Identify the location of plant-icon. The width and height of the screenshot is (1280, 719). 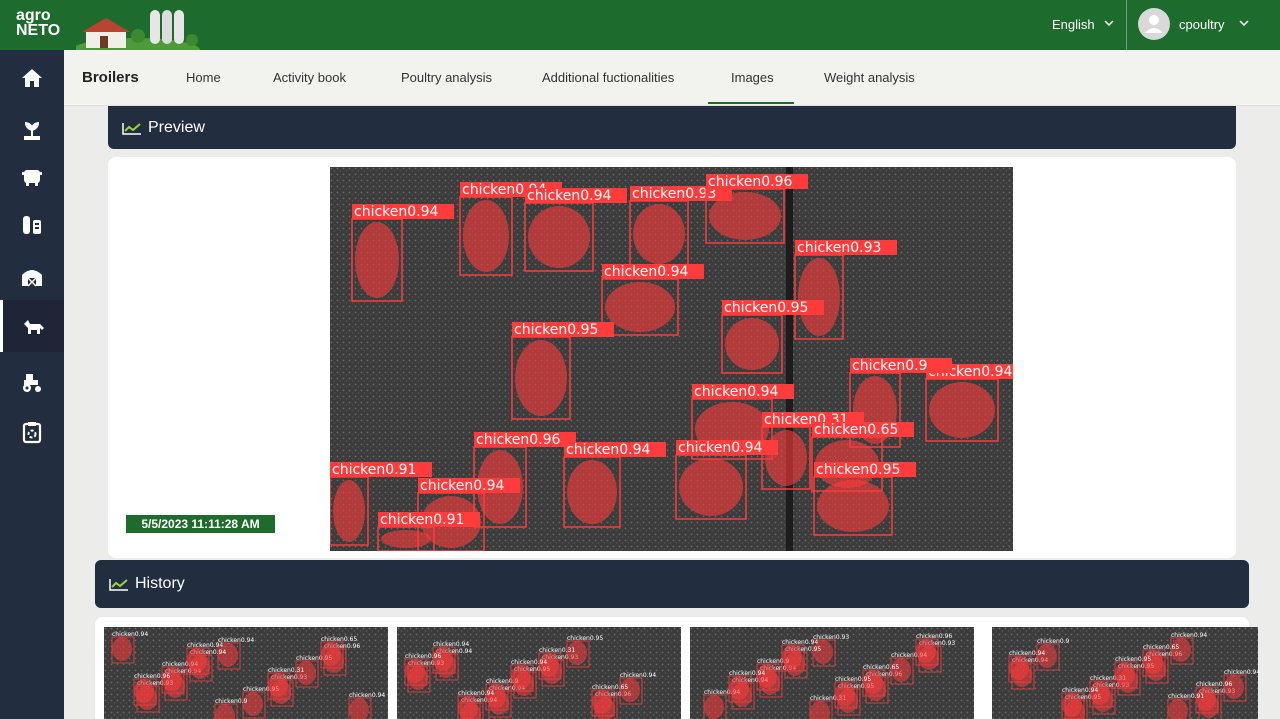
(32, 130).